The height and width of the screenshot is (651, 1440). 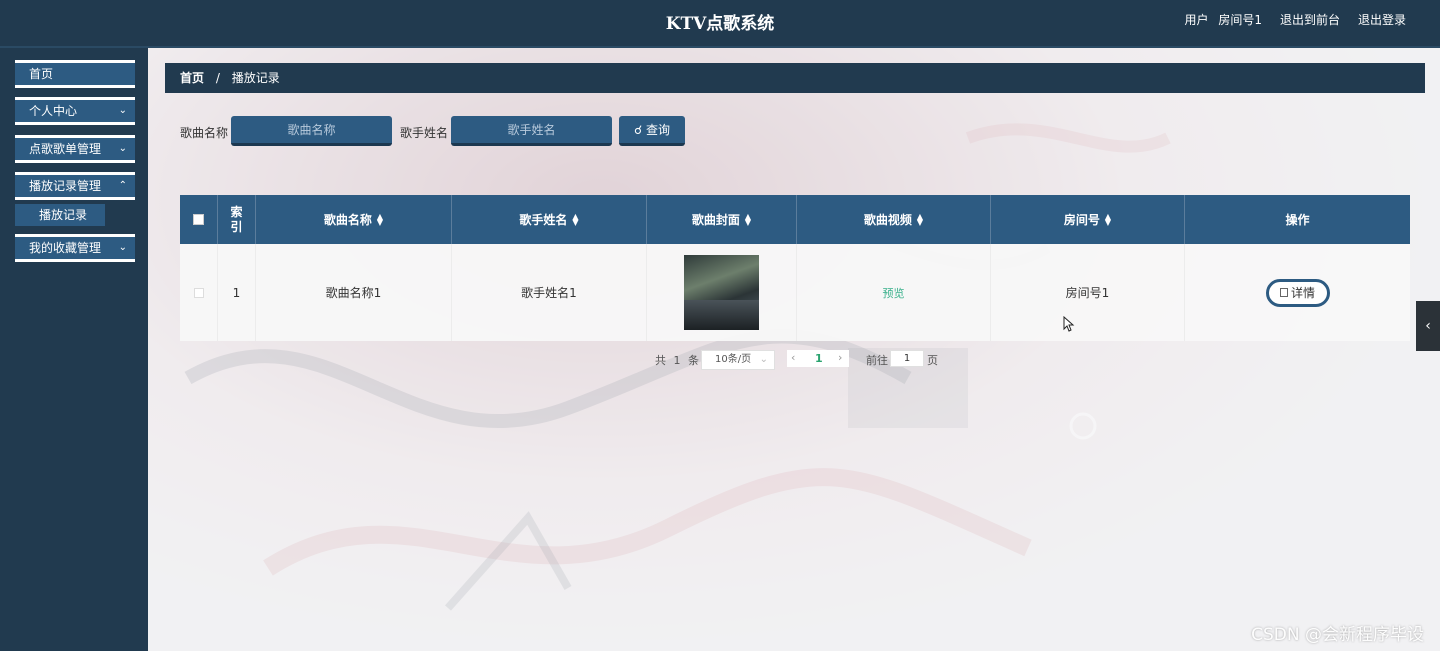 I want to click on video-preview-link: 预览, so click(x=894, y=293).